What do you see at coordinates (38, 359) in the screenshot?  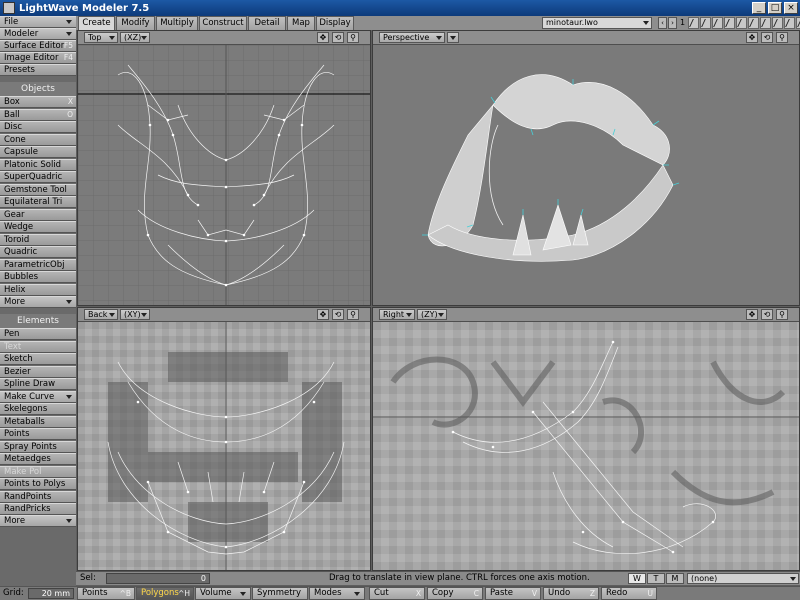 I see `tool-sketch-button: Sketch` at bounding box center [38, 359].